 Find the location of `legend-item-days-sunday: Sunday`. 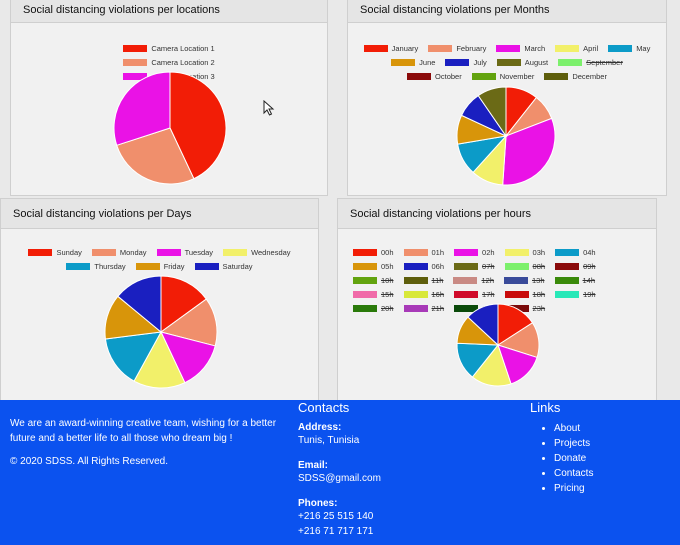

legend-item-days-sunday: Sunday is located at coordinates (55, 252).